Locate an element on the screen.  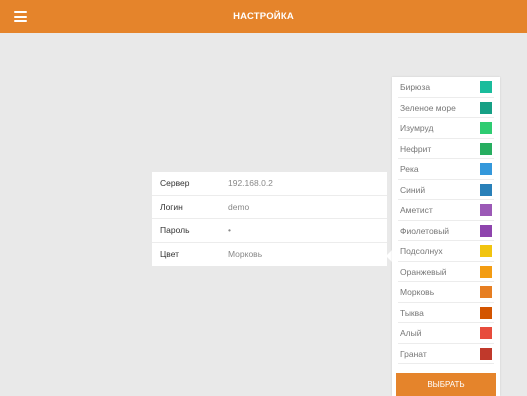
color-option-name: Тыква is located at coordinates (412, 312).